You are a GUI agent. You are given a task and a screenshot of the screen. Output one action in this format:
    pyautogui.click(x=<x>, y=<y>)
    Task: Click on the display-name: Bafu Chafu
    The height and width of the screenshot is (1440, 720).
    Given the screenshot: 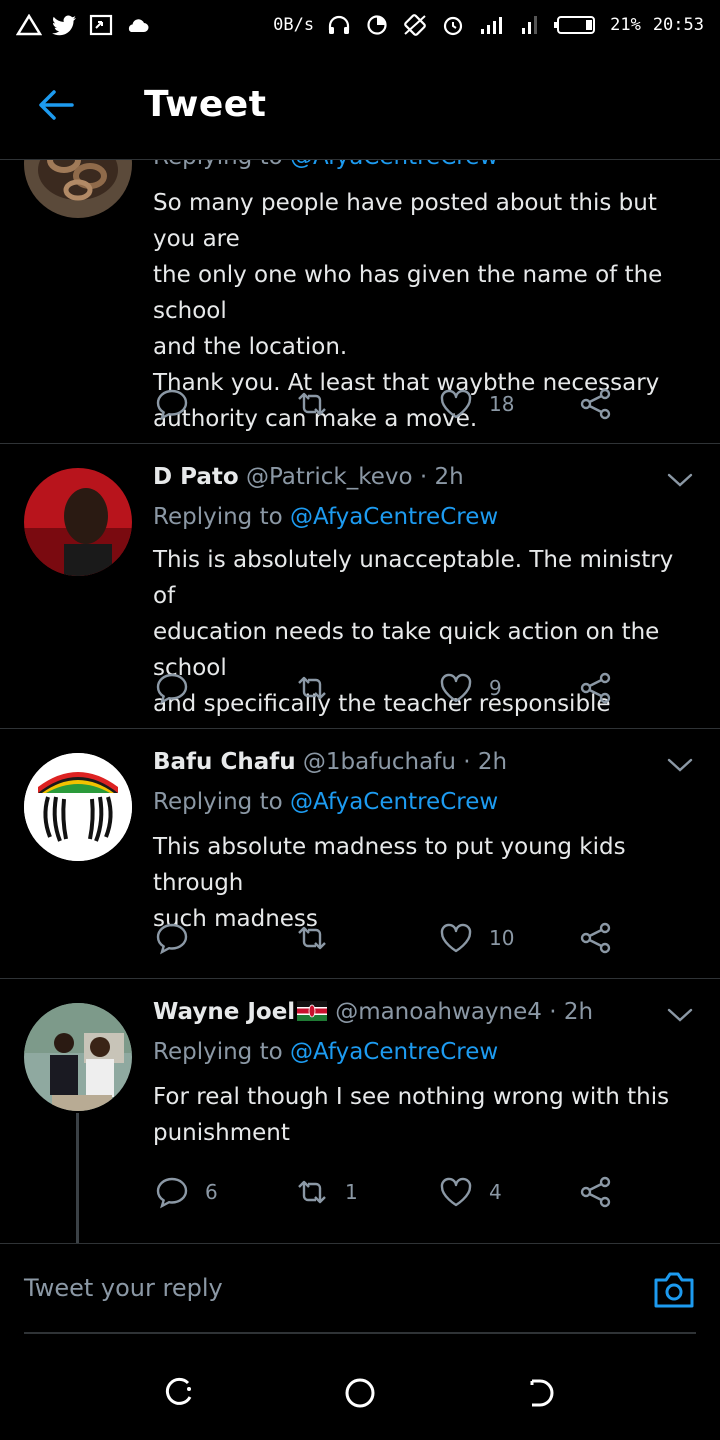 What is the action you would take?
    pyautogui.click(x=224, y=762)
    